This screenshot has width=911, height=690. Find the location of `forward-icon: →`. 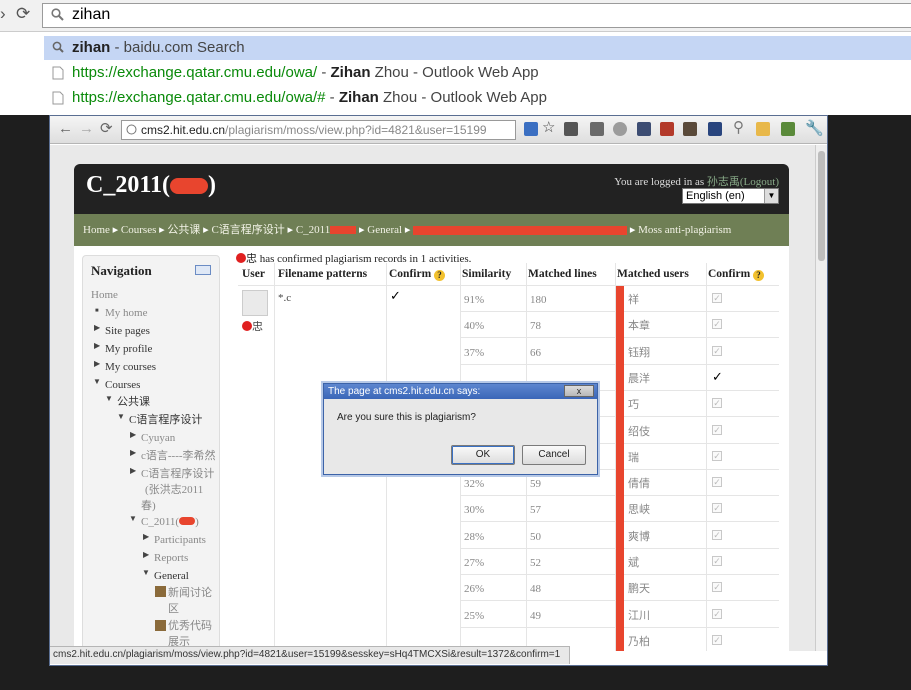

forward-icon: → is located at coordinates (86, 129).